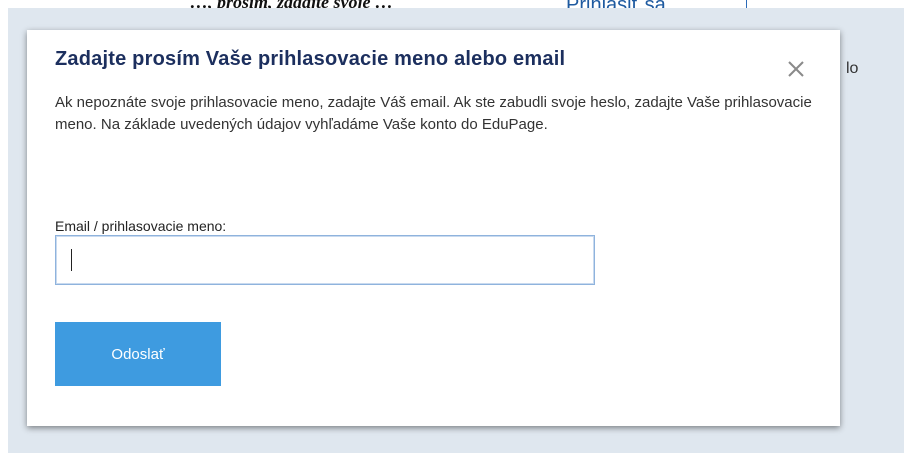 This screenshot has height=453, width=904. I want to click on close-button, so click(796, 69).